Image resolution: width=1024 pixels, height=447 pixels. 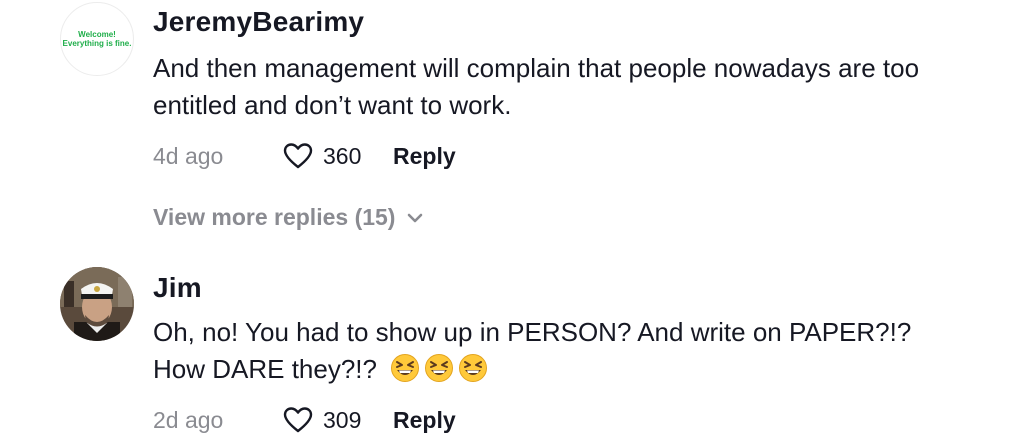 I want to click on comment-username: JeremyBearimy, so click(x=258, y=22).